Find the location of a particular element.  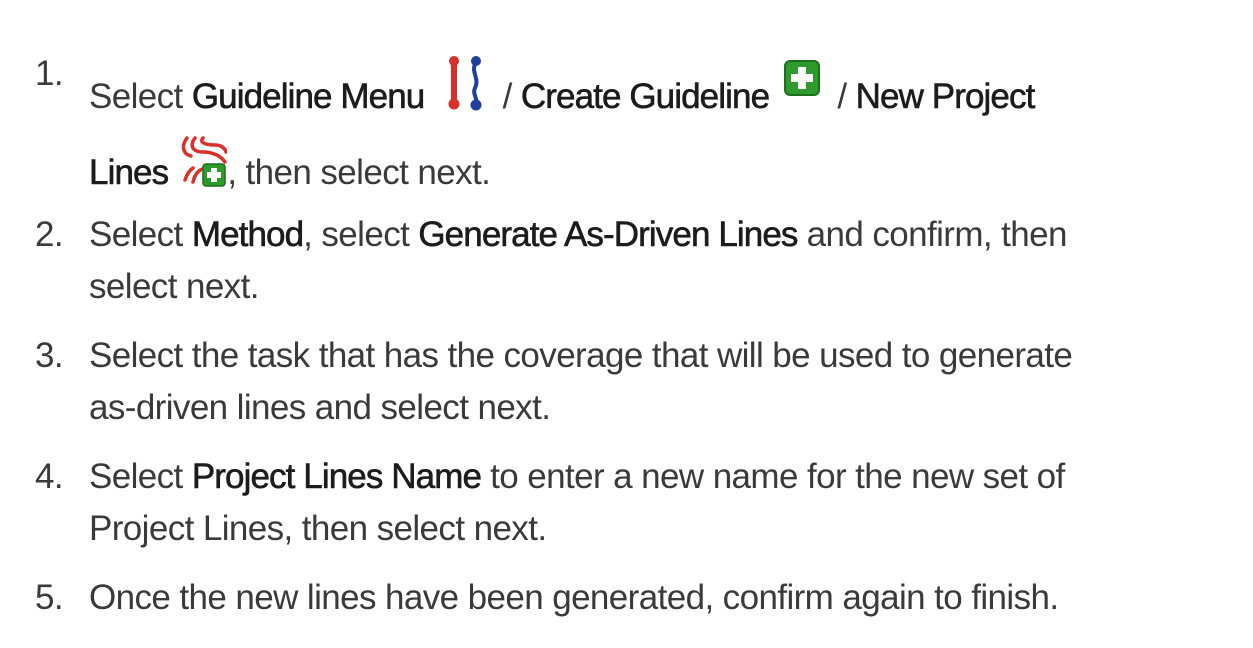

lines-label: Lines is located at coordinates (129, 173).